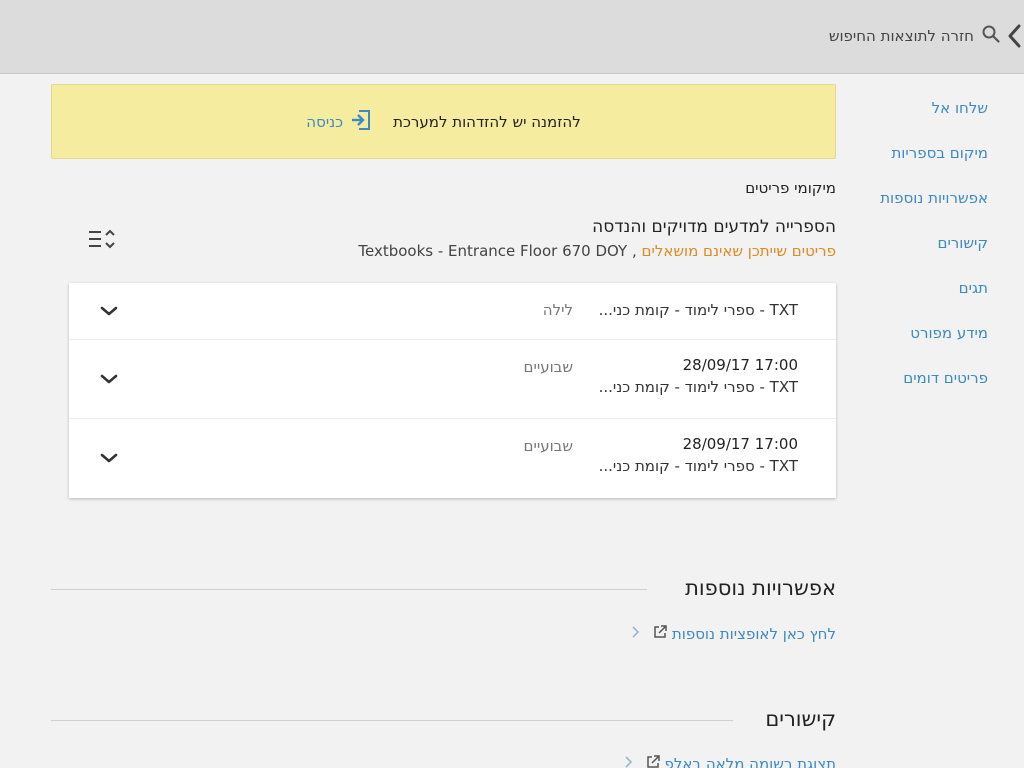 The image size is (1024, 768). Describe the element at coordinates (908, 153) in the screenshot. I see `sidenav-item-library-location: מיקום בספריות` at that location.